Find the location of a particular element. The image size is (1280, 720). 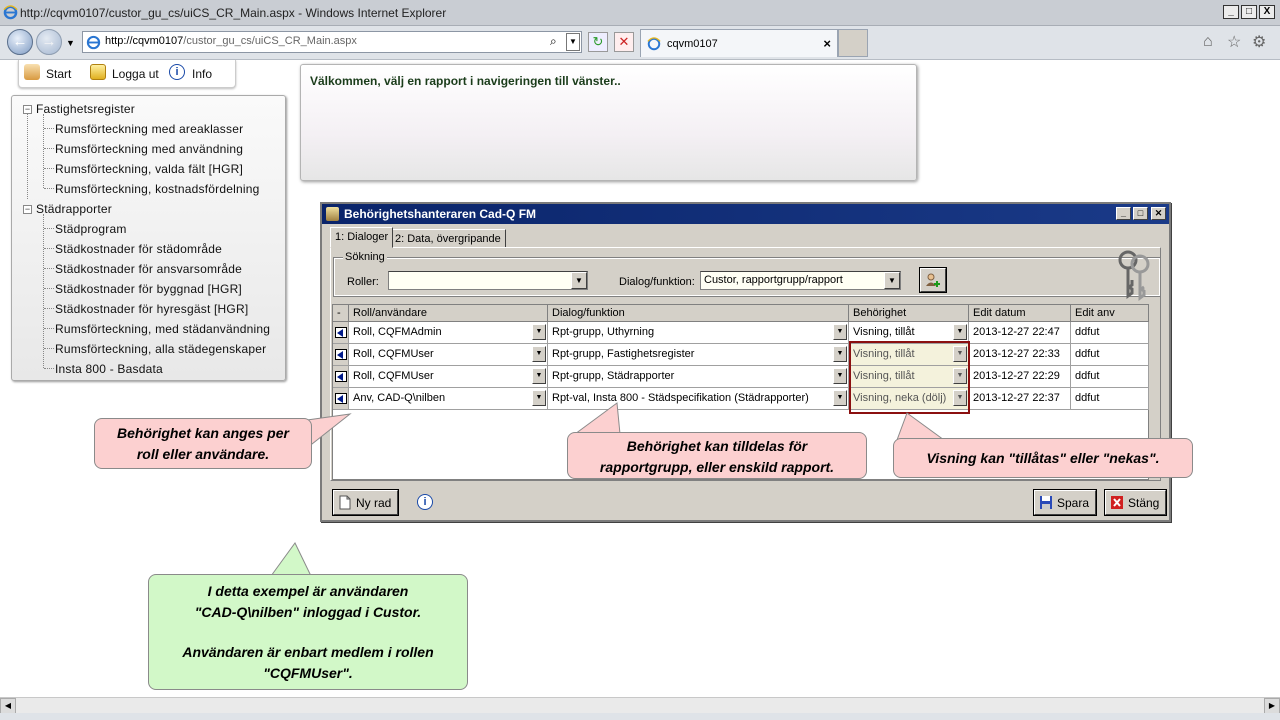

cell-function: Rpt-grupp, Fastighetsregister ▼ is located at coordinates (698, 355).